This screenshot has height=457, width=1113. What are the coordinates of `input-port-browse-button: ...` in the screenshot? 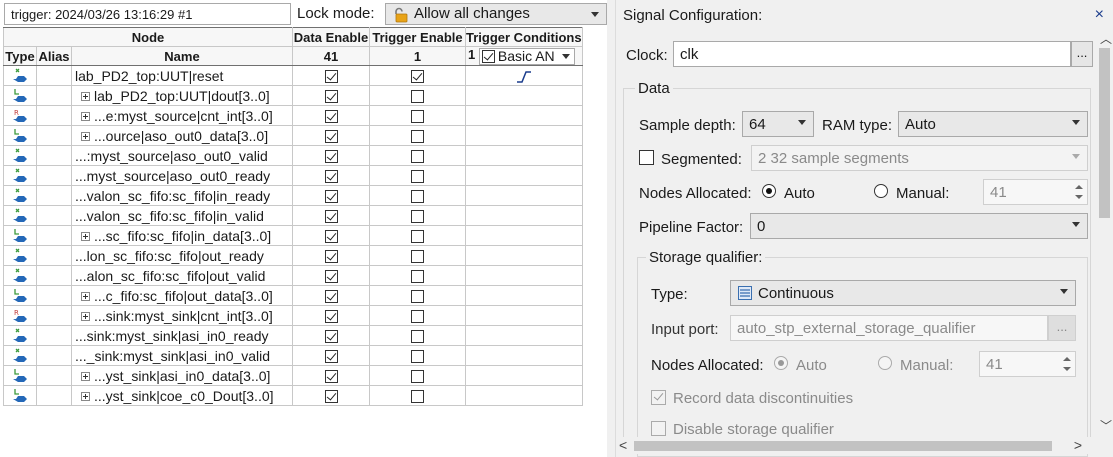 It's located at (1062, 328).